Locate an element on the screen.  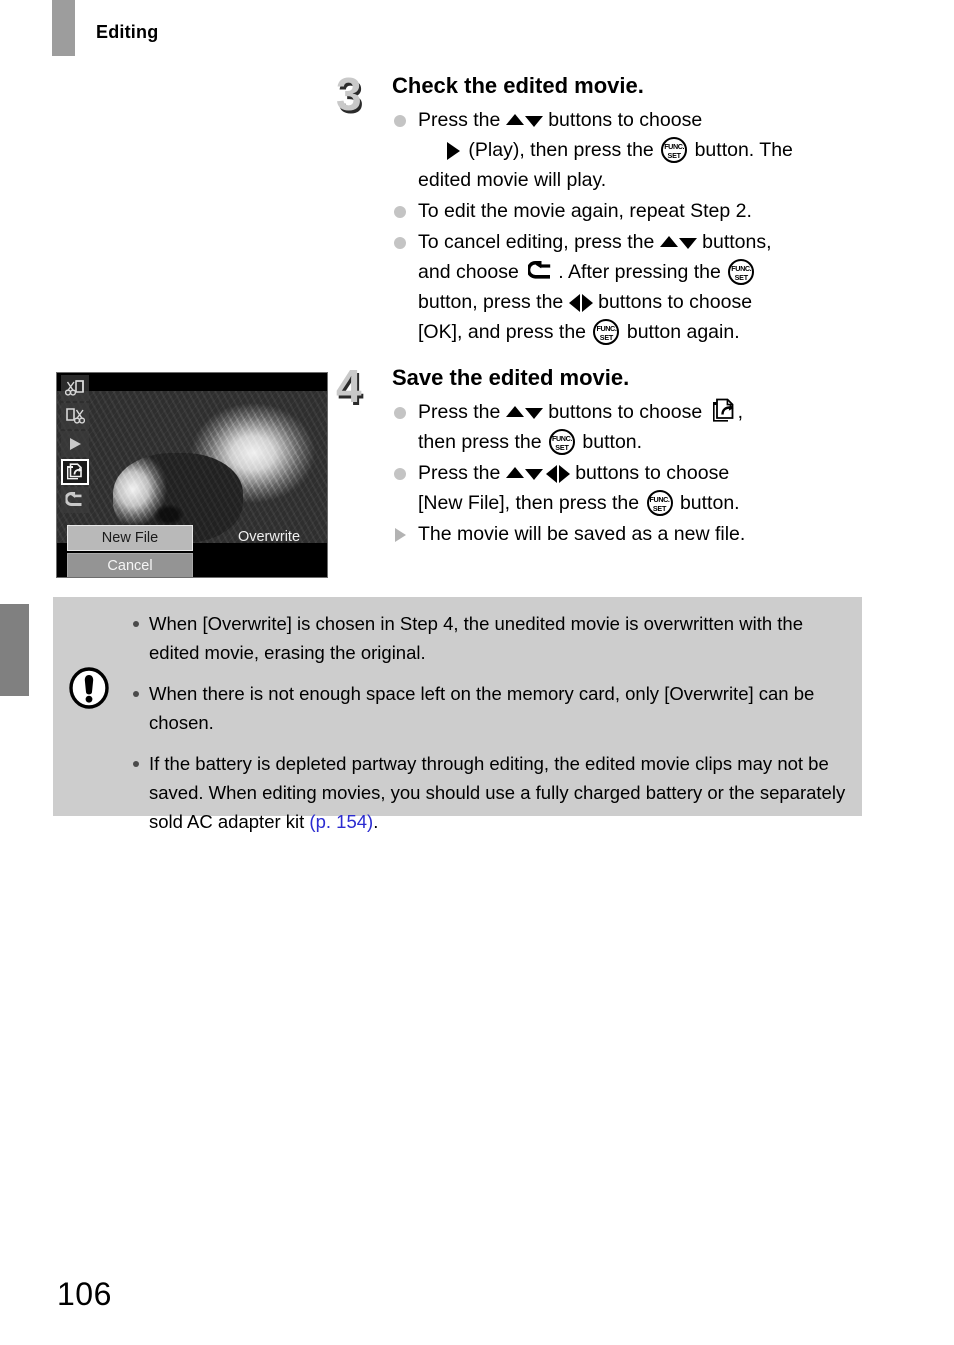
section-edge-tab is located at coordinates (14, 650).